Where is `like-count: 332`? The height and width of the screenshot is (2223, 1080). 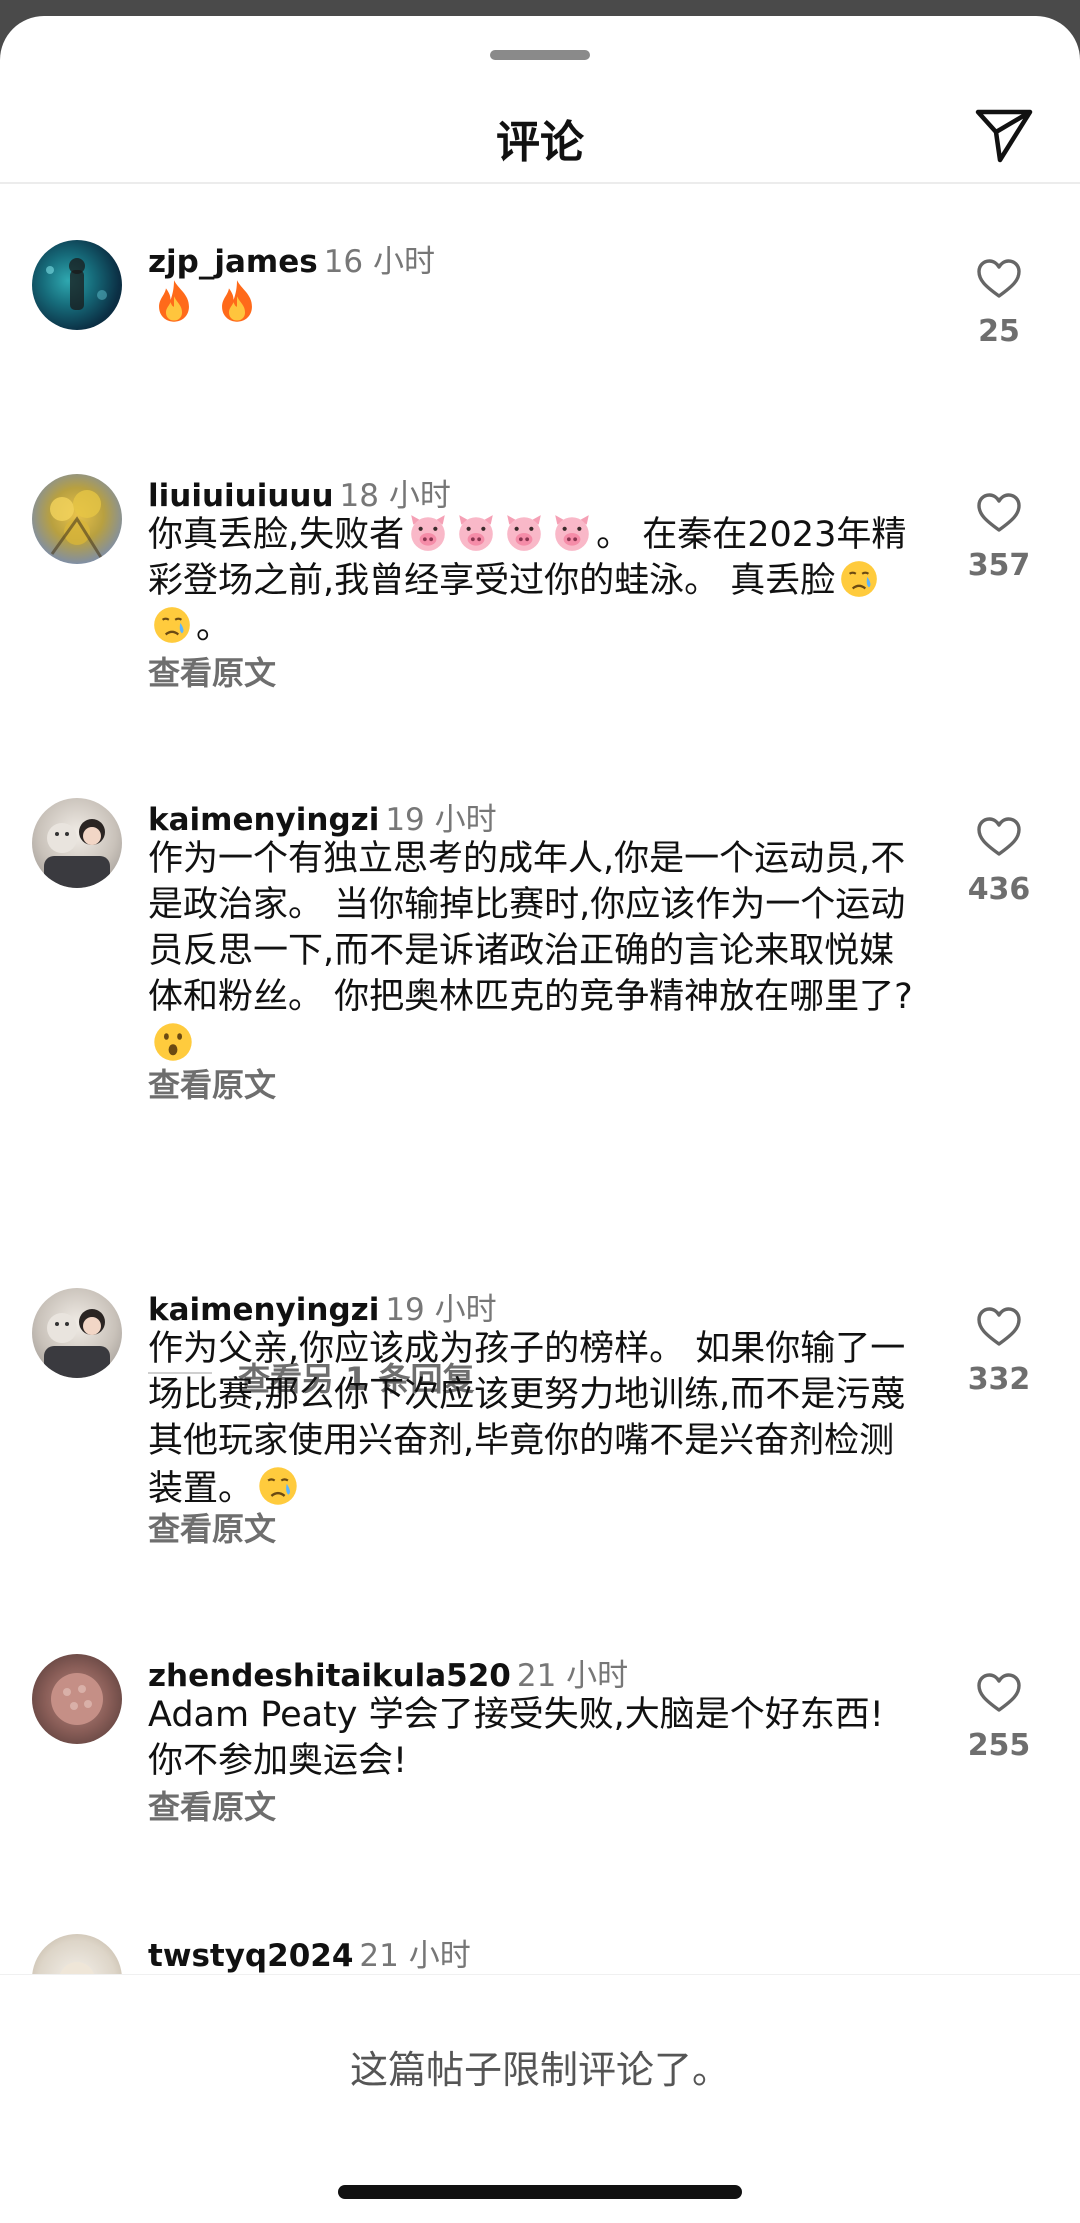
like-count: 332 is located at coordinates (999, 1379).